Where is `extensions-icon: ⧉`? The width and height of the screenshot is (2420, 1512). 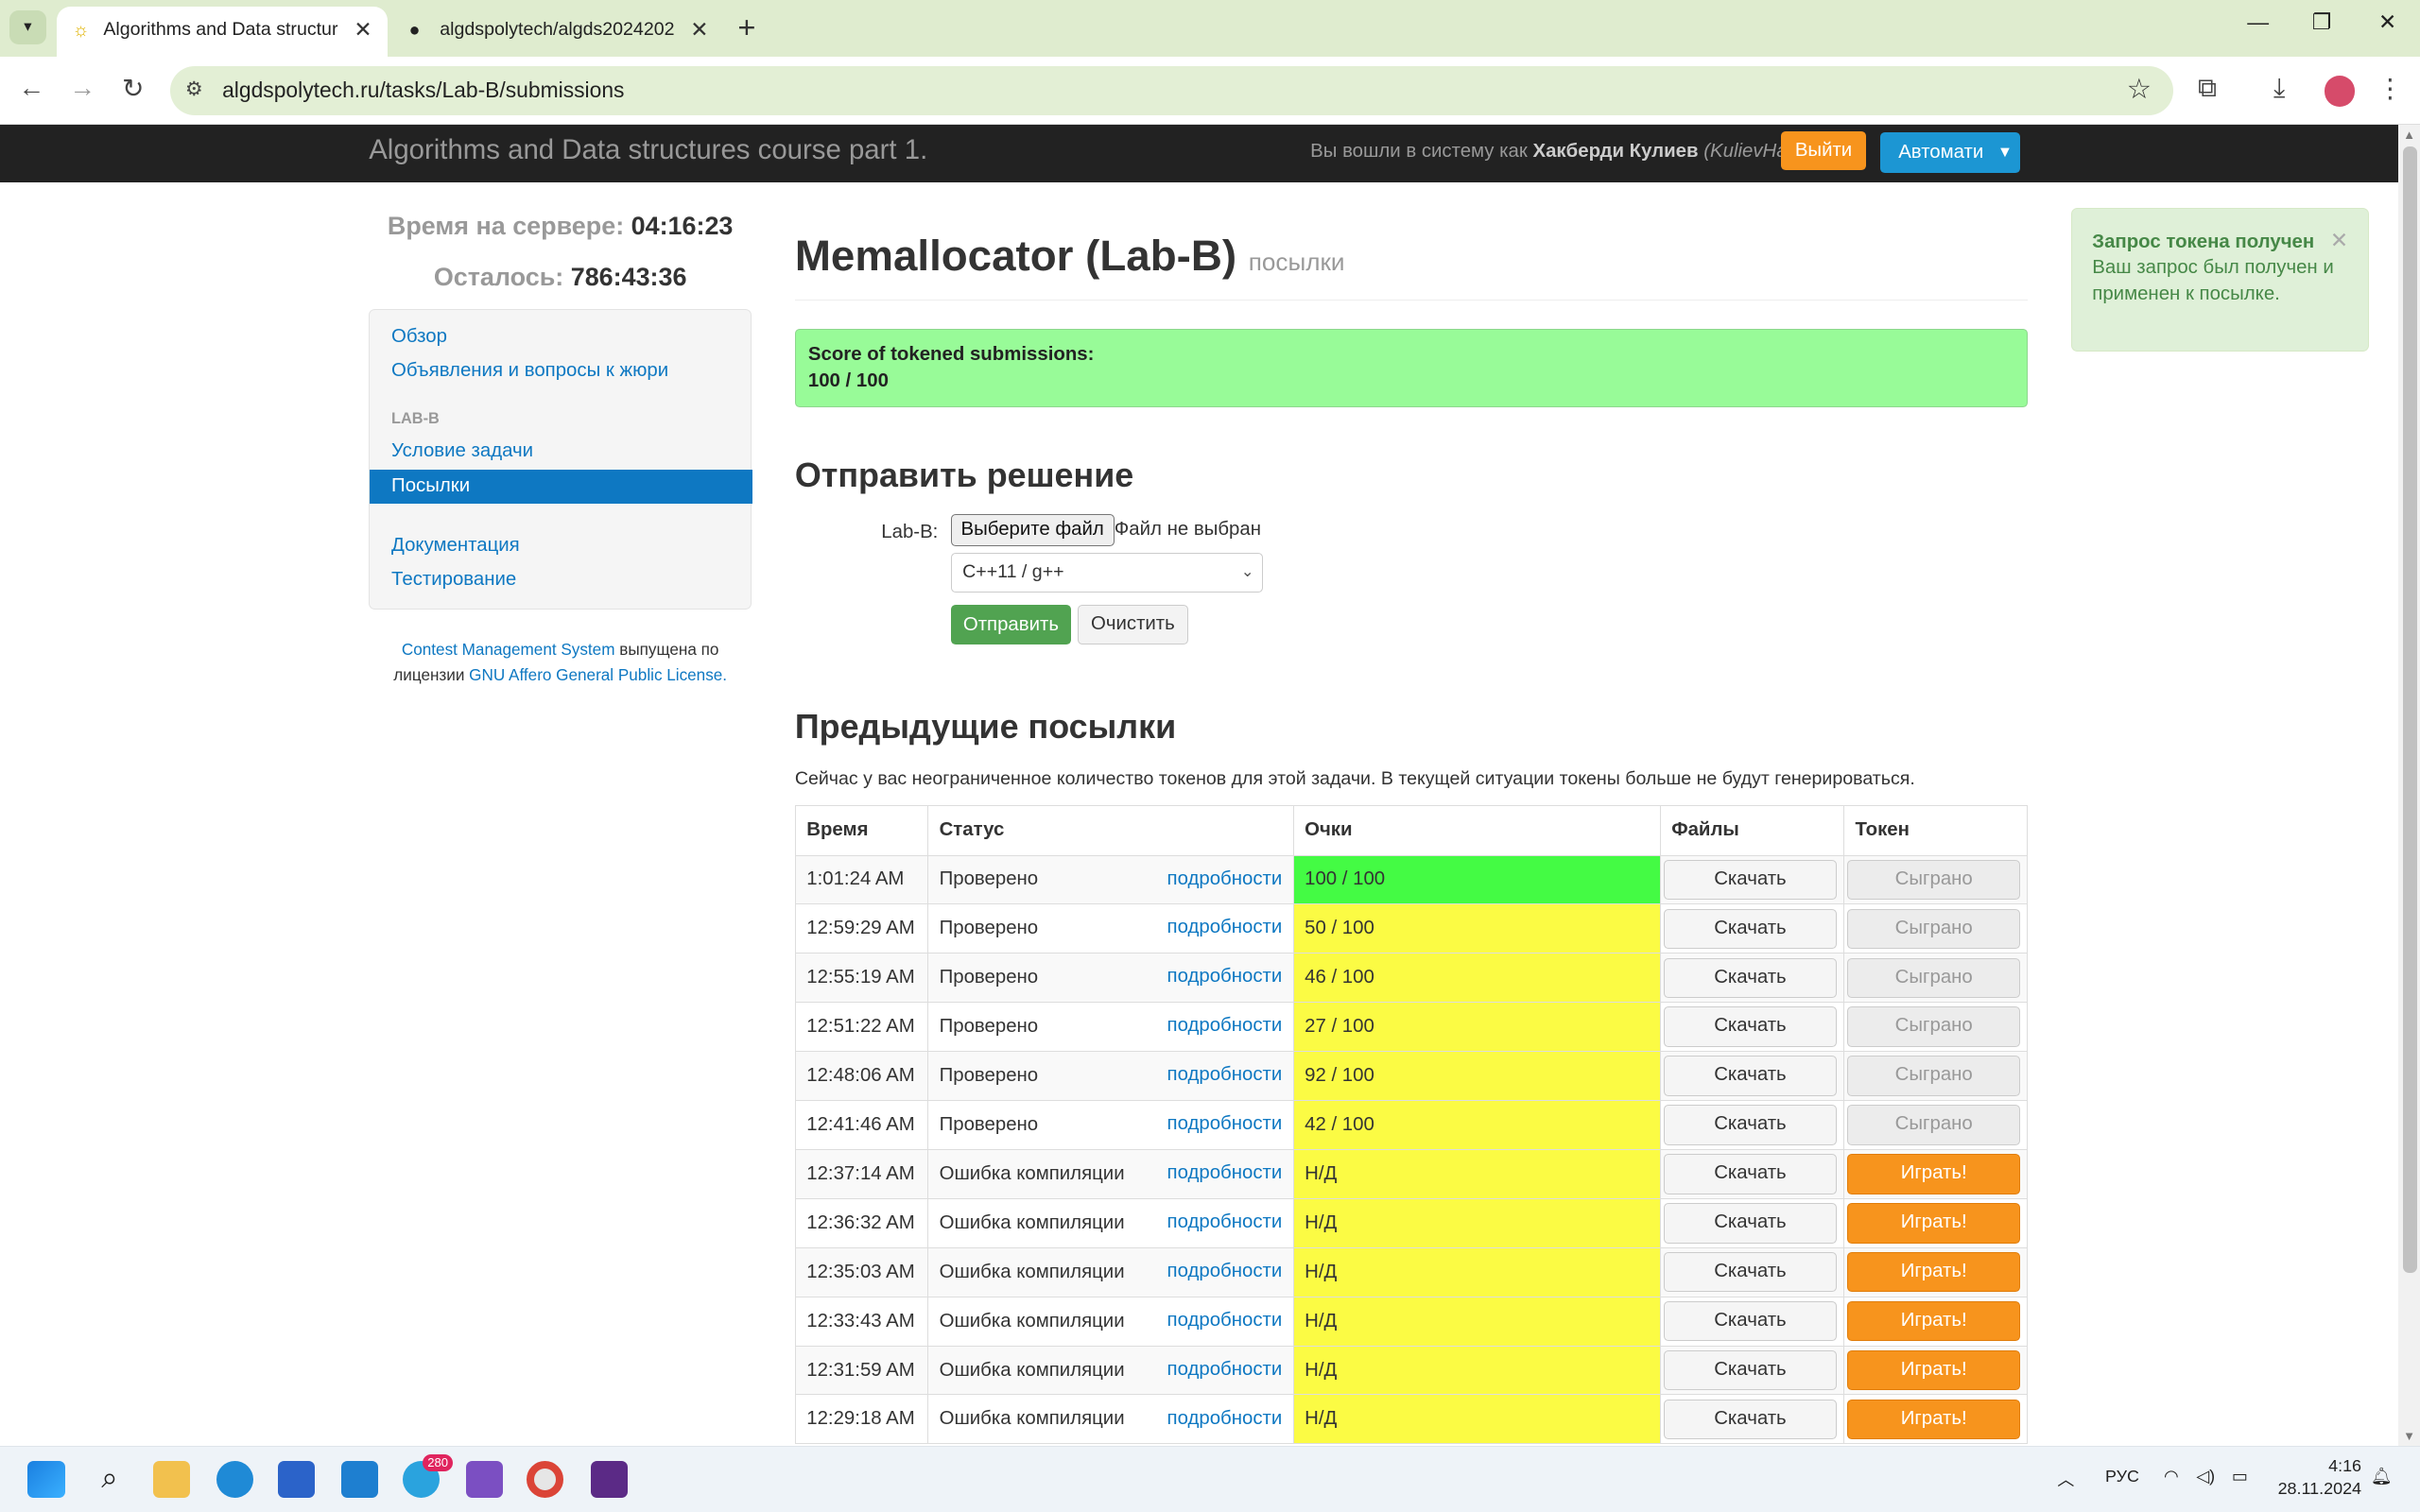 extensions-icon: ⧉ is located at coordinates (2207, 88).